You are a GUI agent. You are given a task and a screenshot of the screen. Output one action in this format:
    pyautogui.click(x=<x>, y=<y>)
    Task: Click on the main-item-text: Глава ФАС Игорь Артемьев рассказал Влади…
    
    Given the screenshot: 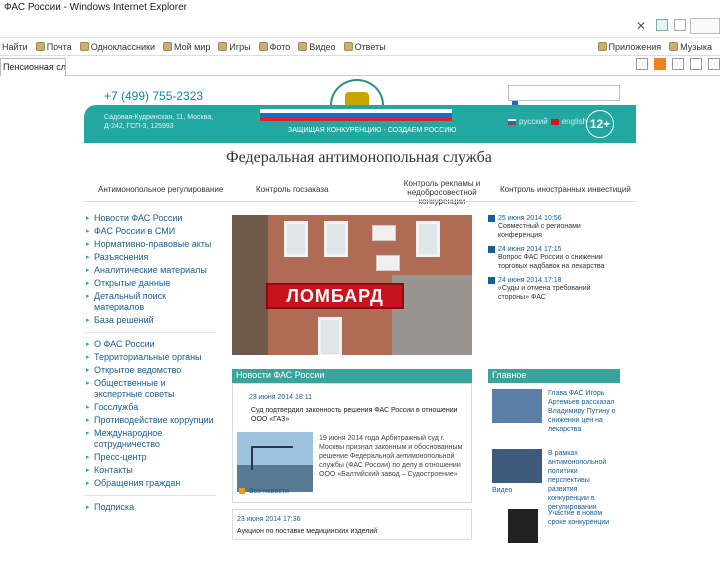 What is the action you would take?
    pyautogui.click(x=583, y=411)
    